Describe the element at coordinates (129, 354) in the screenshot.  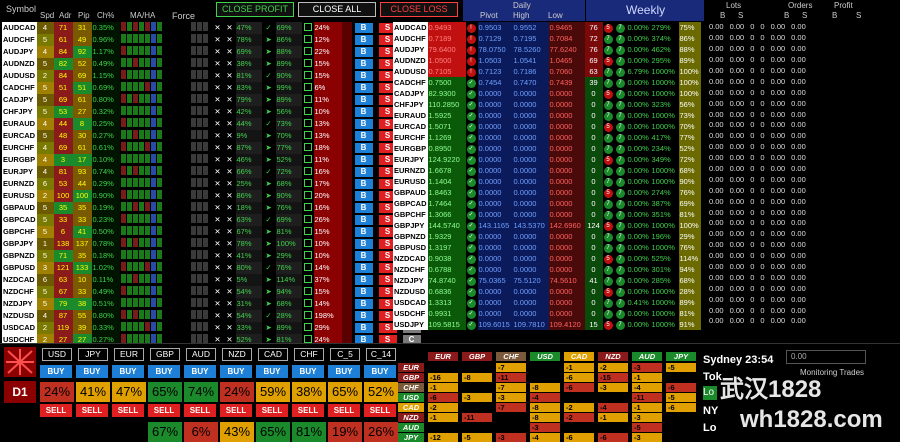
I see `currency-button: EUR` at that location.